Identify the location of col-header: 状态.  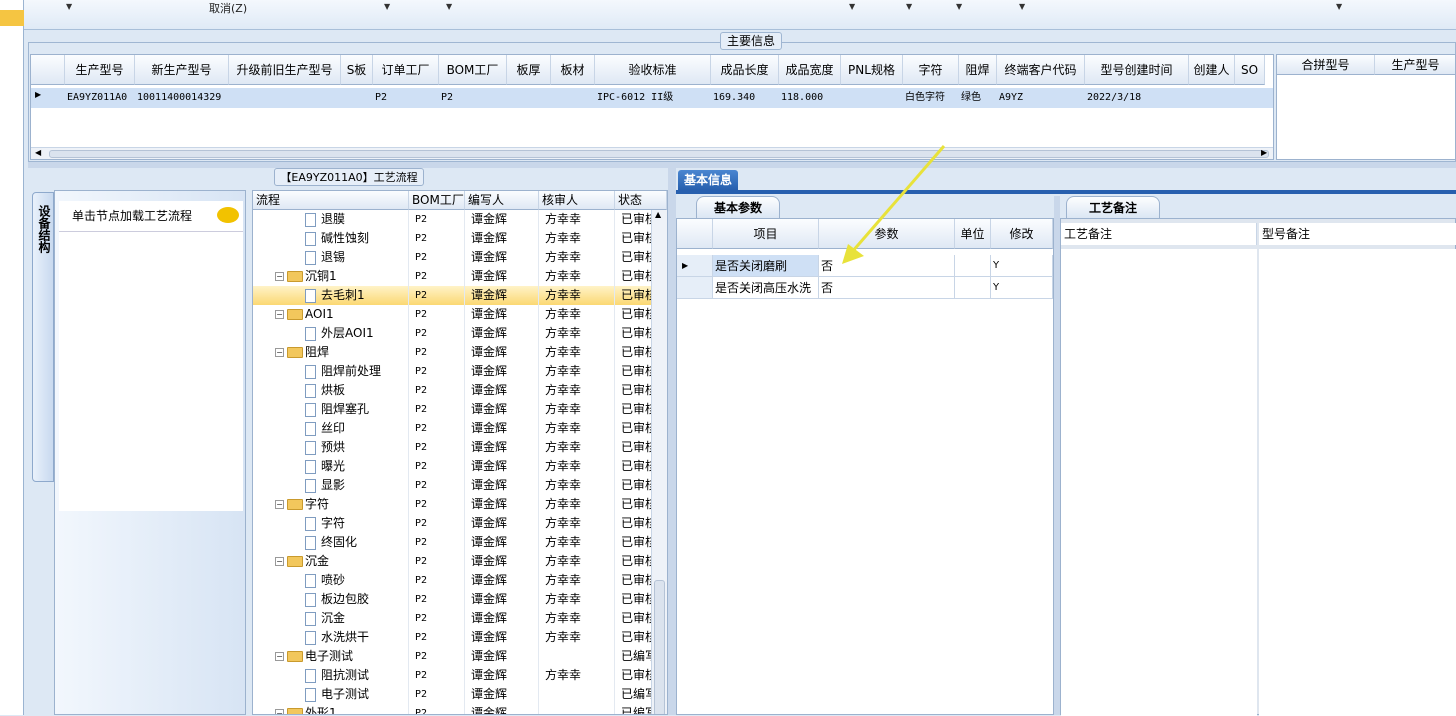
(641, 200).